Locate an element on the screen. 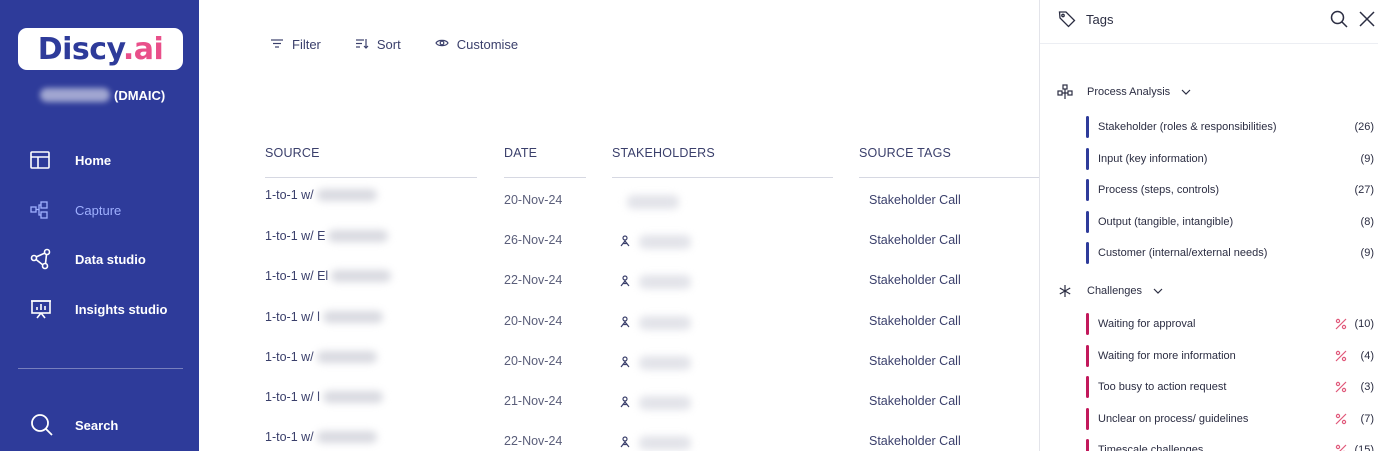  tag-item: Unclear on process/ guidelines (7) is located at coordinates (1231, 419).